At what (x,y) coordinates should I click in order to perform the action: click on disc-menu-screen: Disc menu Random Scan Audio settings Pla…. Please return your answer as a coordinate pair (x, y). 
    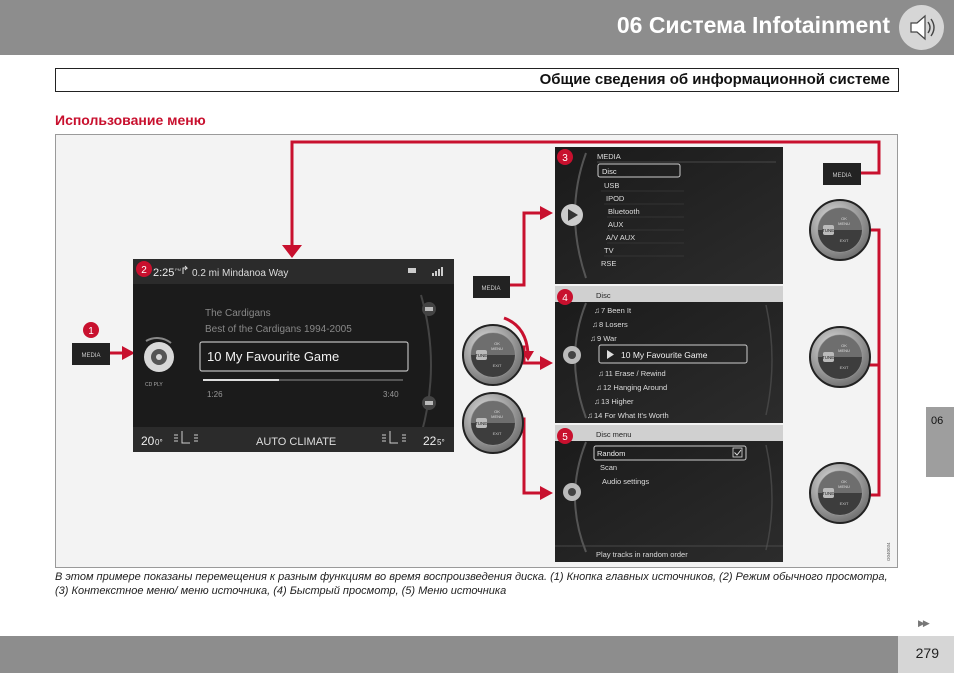
    Looking at the image, I should click on (669, 493).